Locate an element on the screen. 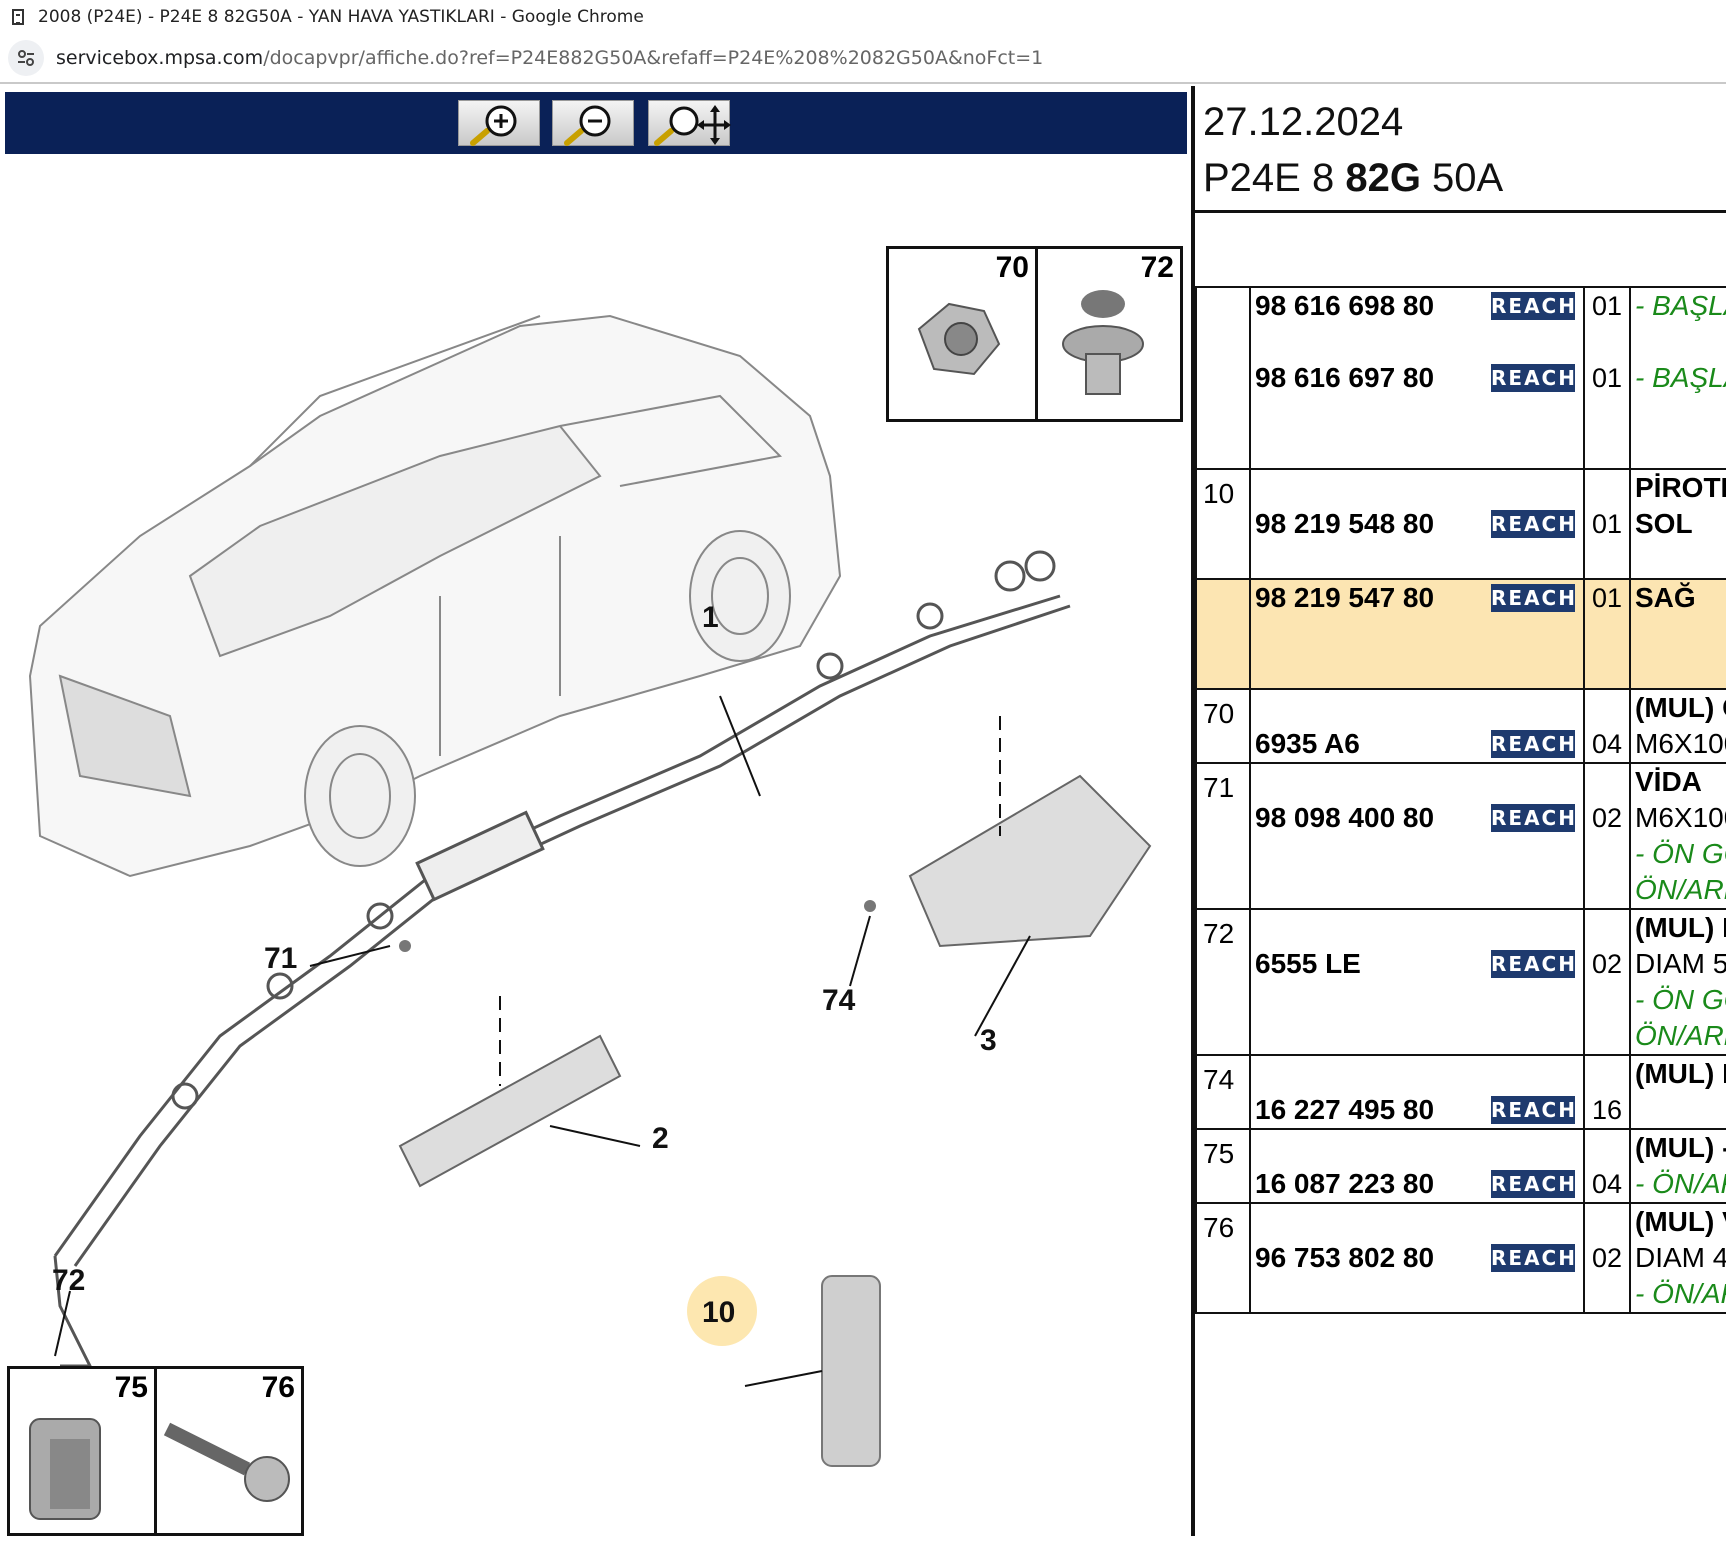 The height and width of the screenshot is (1541, 1726). ref-cell: 10 is located at coordinates (1223, 524).